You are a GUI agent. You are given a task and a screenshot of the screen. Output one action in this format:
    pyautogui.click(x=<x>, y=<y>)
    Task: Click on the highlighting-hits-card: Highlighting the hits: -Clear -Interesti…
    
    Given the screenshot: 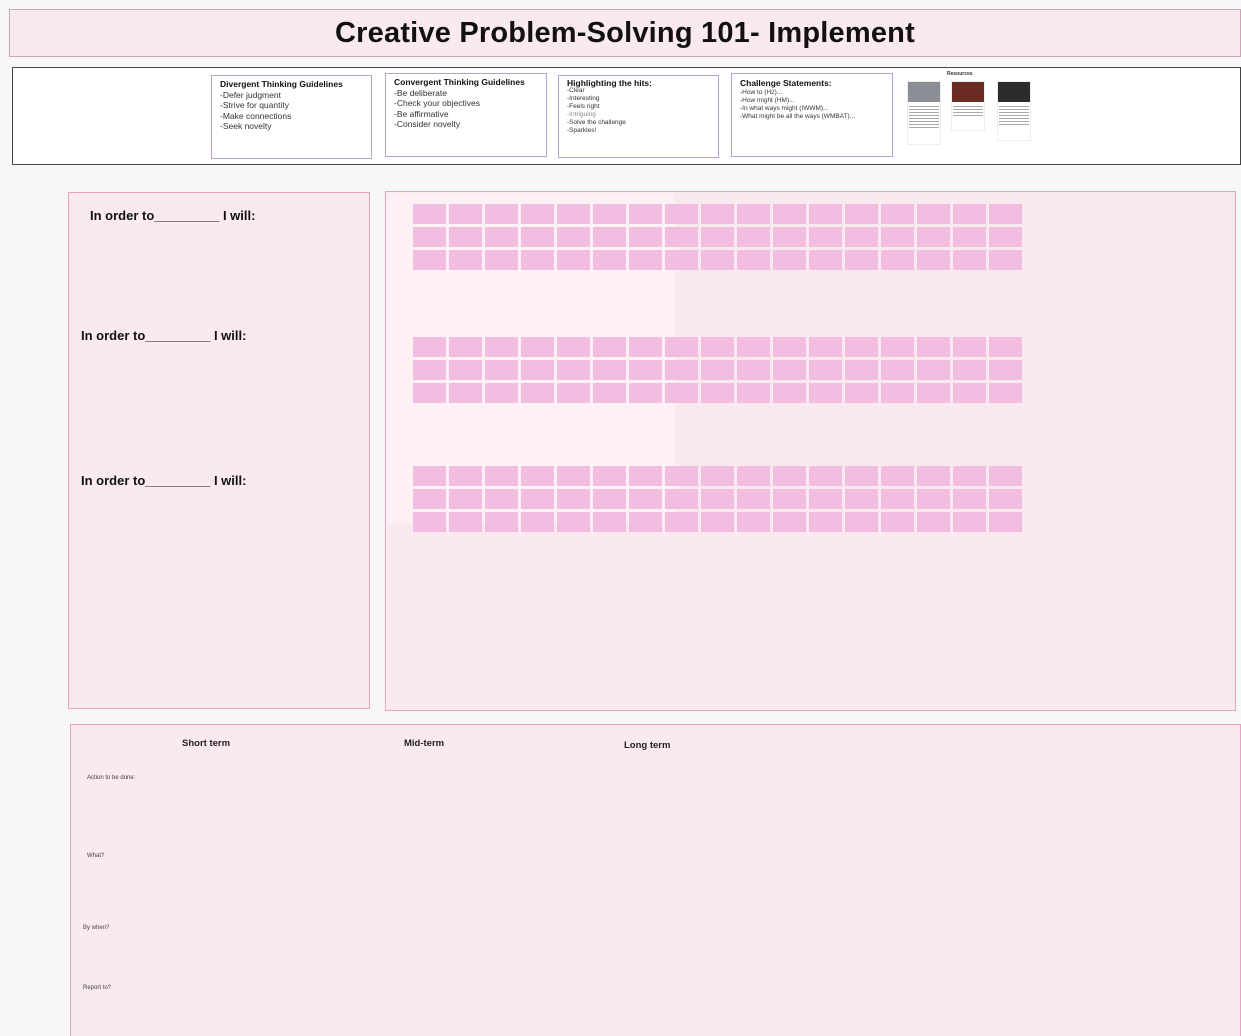 What is the action you would take?
    pyautogui.click(x=638, y=116)
    